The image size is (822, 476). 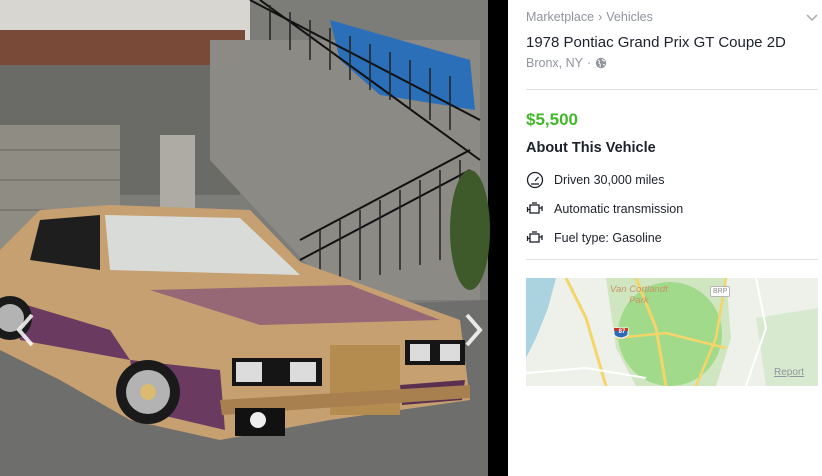 I want to click on about-vehicle-heading: About This Vehicle, so click(x=591, y=148).